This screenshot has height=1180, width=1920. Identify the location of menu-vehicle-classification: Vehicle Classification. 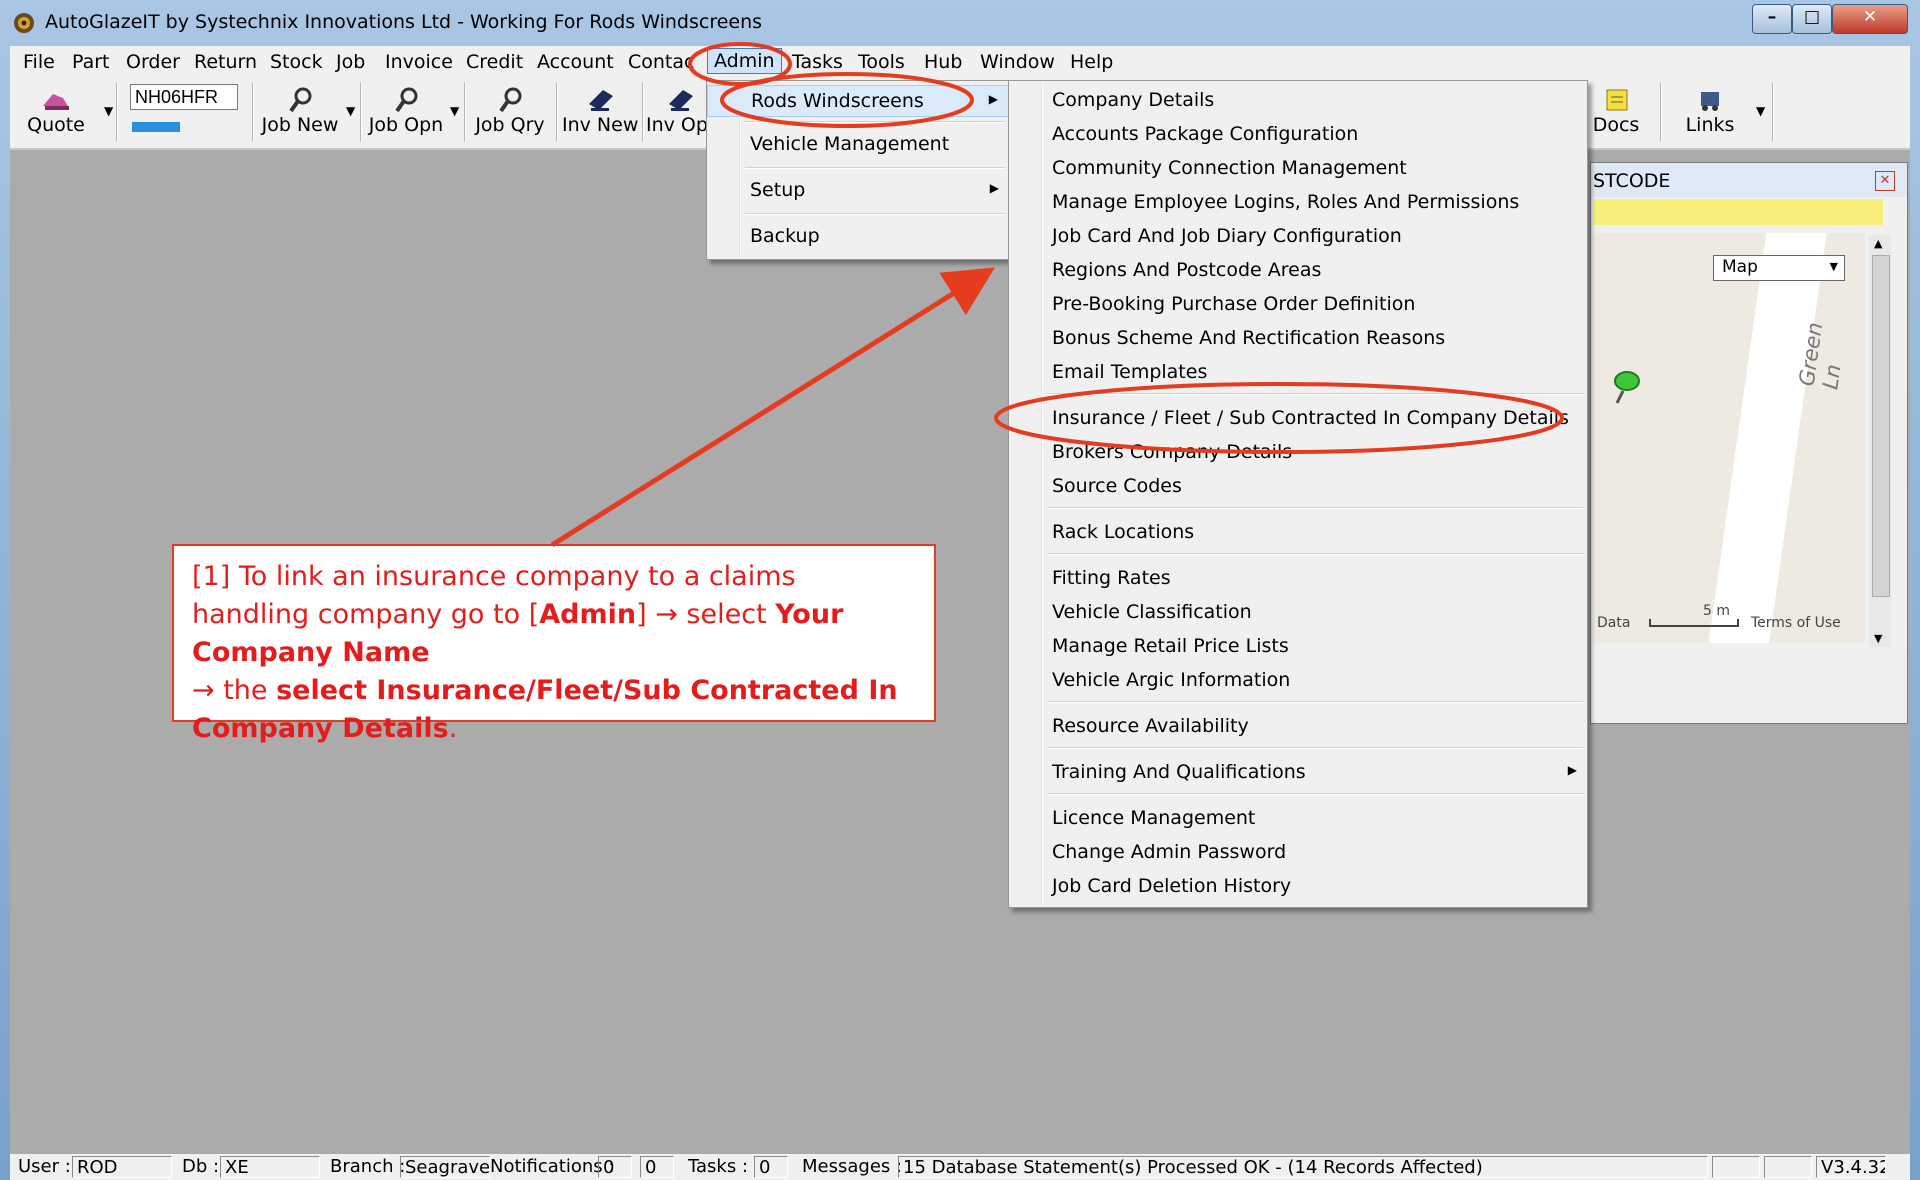
(1298, 613).